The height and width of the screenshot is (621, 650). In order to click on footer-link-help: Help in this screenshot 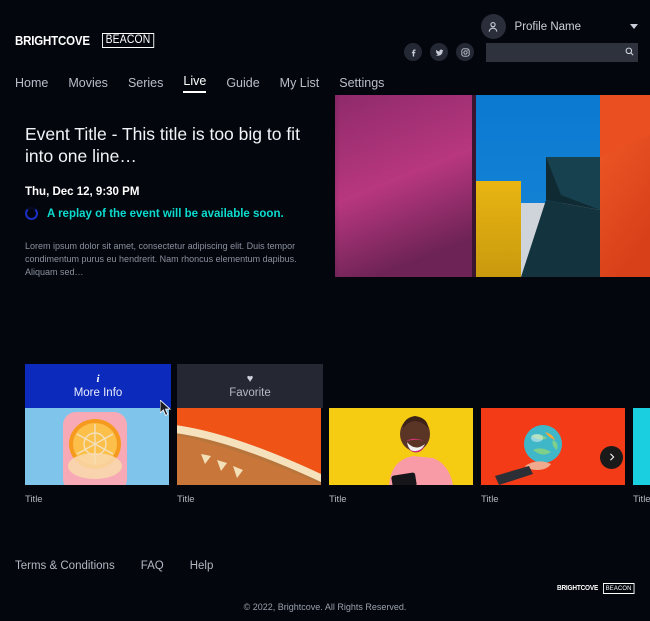, I will do `click(202, 566)`.